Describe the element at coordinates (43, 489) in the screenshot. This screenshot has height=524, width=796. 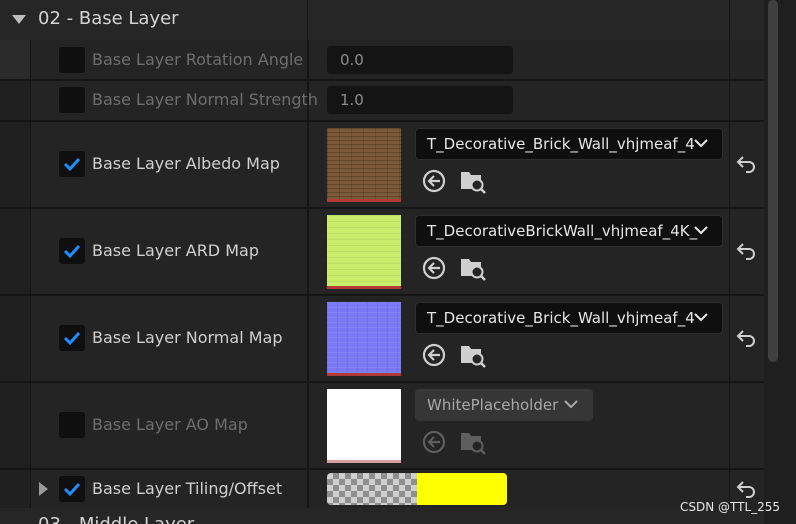
I see `expand-arrow-icon` at that location.